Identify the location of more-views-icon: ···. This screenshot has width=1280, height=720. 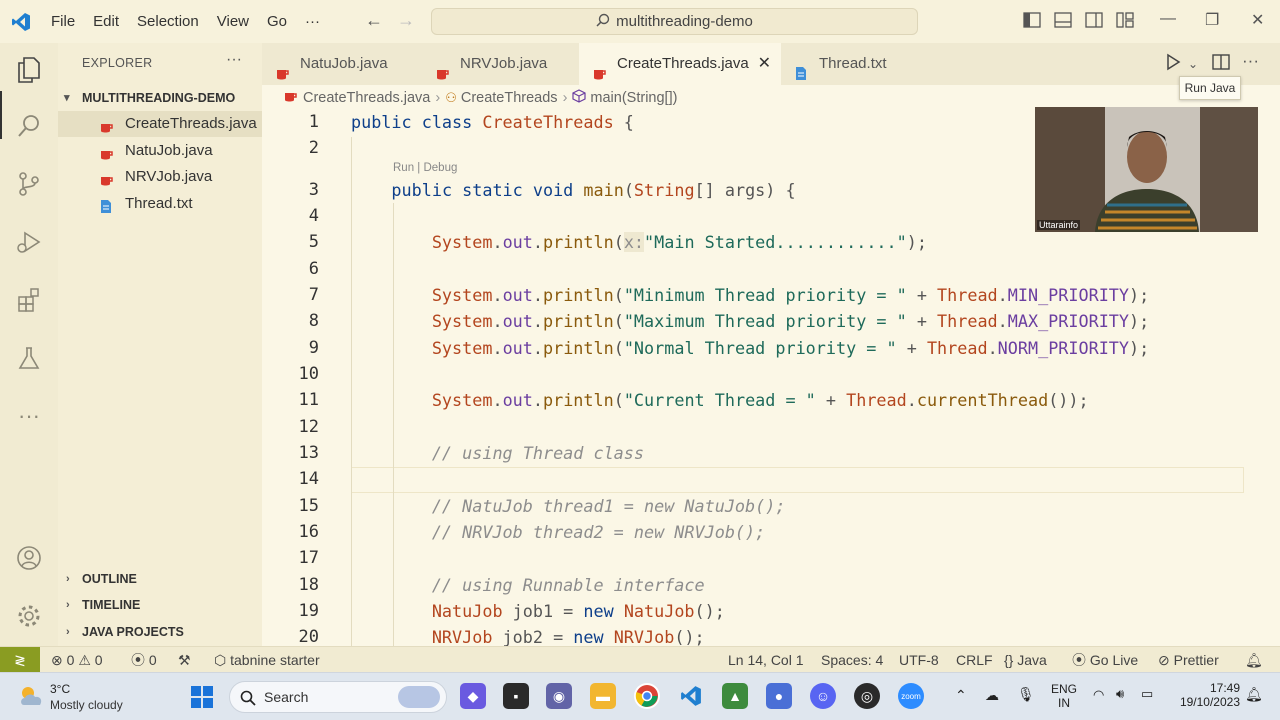
(29, 416).